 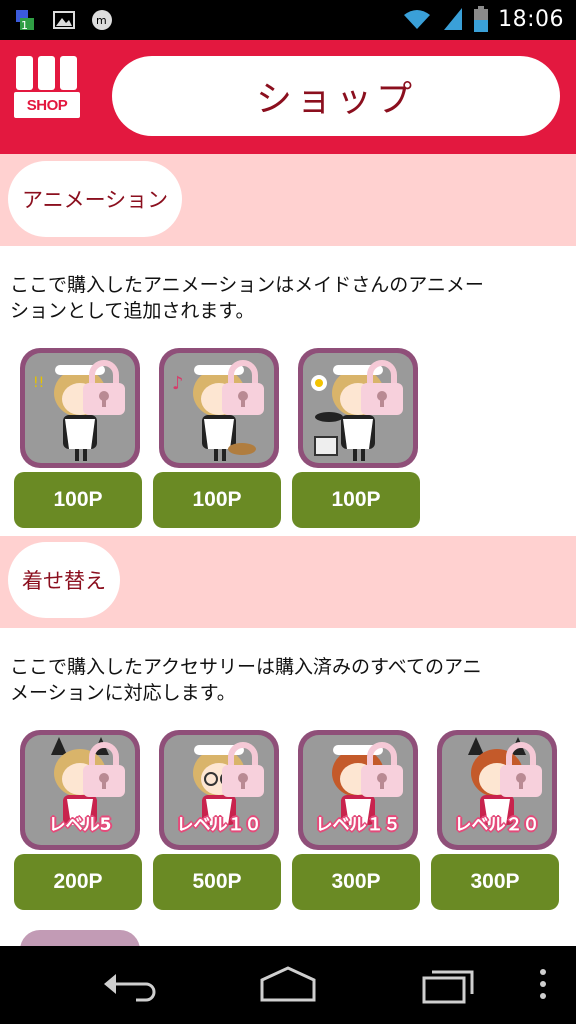 I want to click on clock: 18:06, so click(x=531, y=19).